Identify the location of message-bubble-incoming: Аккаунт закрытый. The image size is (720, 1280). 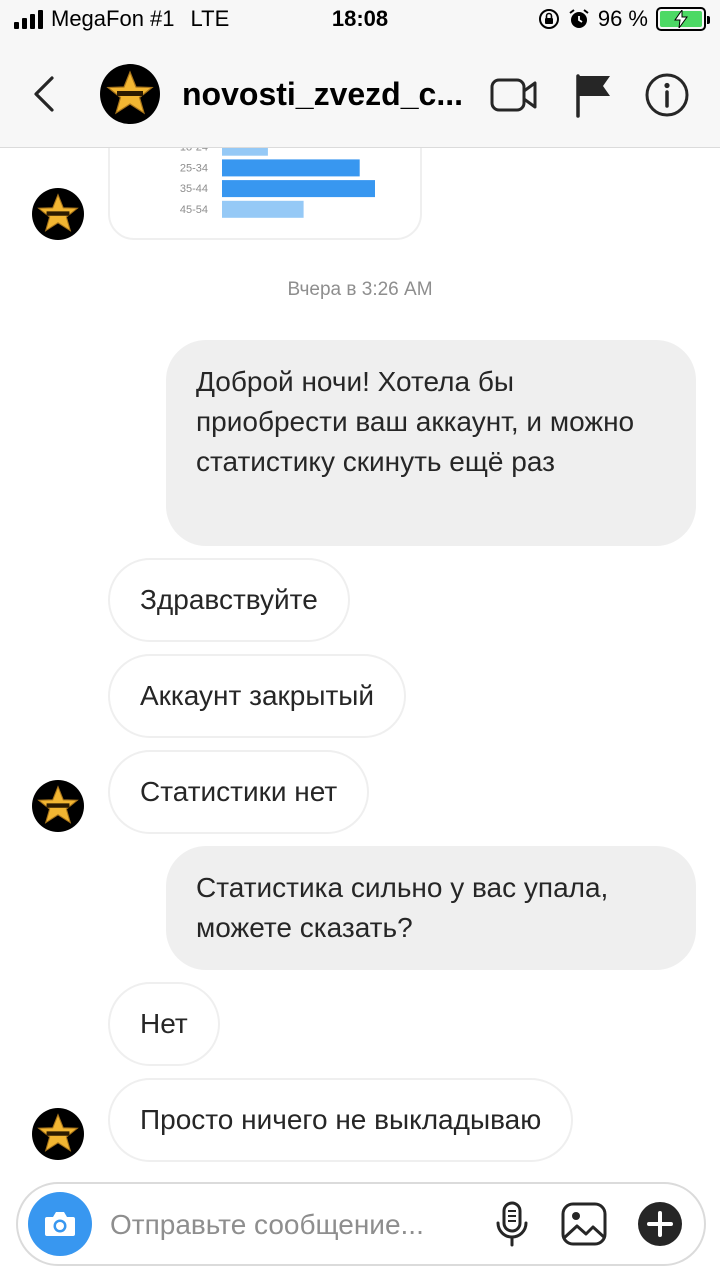
(257, 696).